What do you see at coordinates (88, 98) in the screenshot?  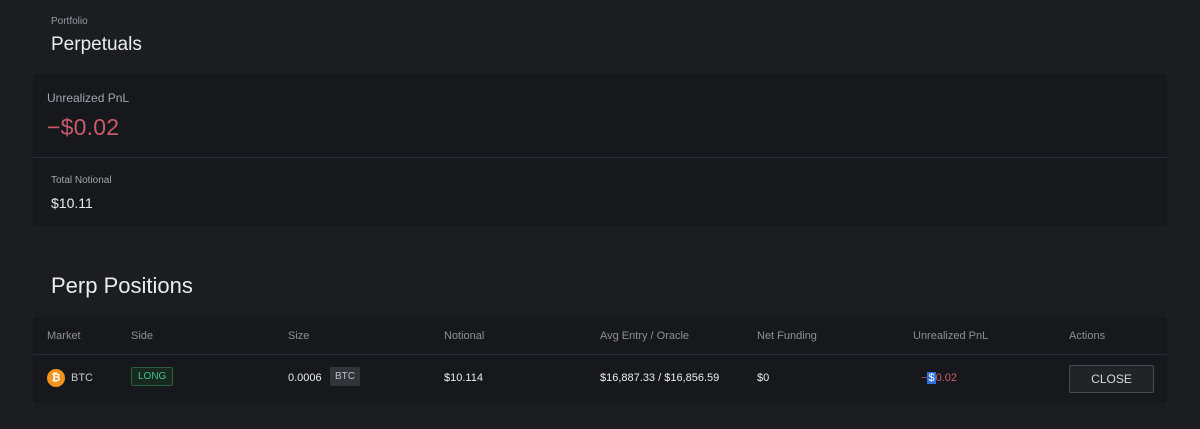 I see `unrealized-pnl-label: Unrealized PnL` at bounding box center [88, 98].